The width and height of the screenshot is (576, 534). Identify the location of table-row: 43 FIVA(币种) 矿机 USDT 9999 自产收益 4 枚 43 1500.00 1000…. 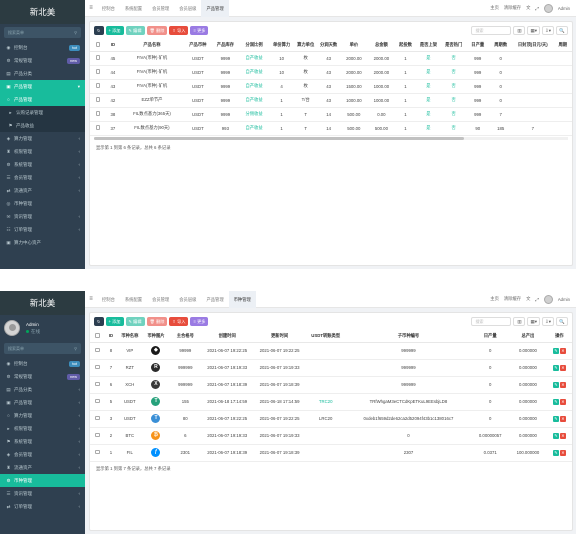
(331, 86).